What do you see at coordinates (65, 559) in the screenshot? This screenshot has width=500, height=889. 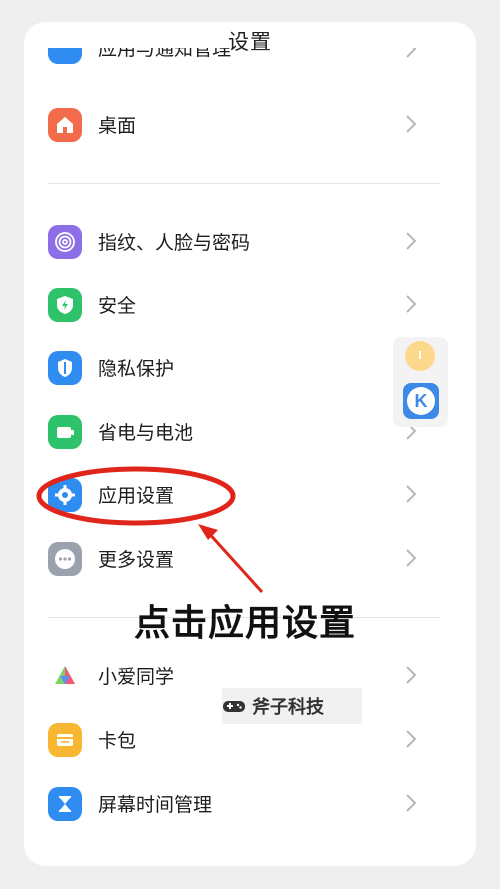 I see `more-icon` at bounding box center [65, 559].